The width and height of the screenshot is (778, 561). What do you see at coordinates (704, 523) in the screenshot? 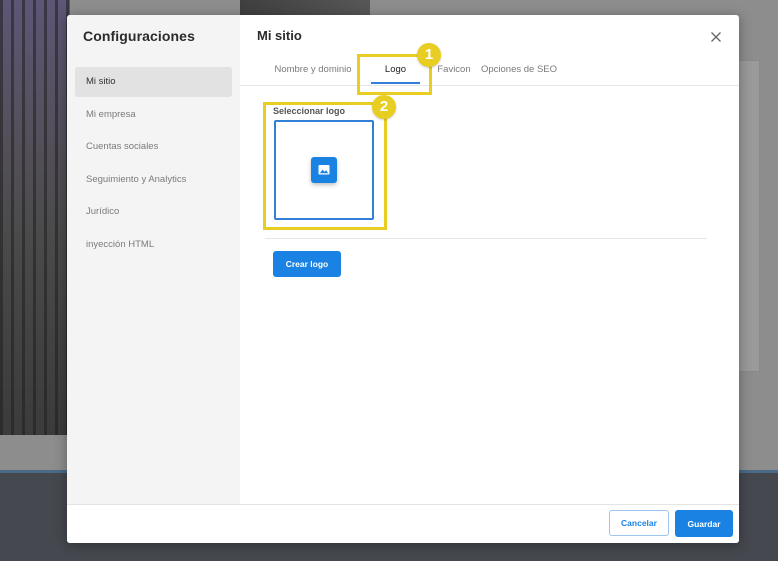
I see `save-button: Guardar` at bounding box center [704, 523].